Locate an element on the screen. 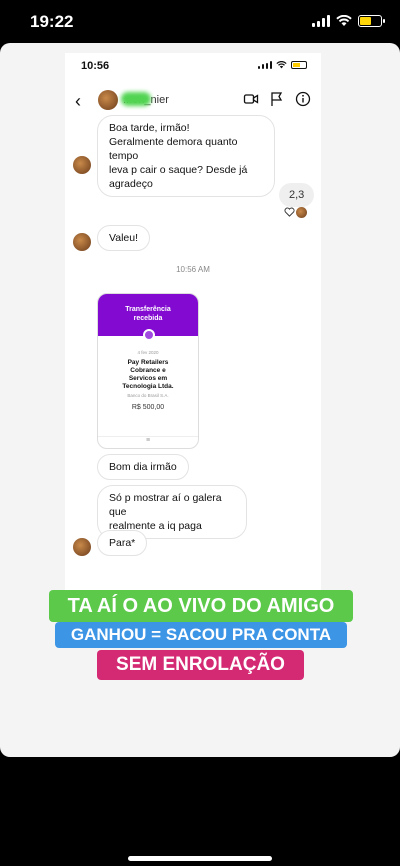 This screenshot has width=400, height=866. avatar is located at coordinates (108, 100).